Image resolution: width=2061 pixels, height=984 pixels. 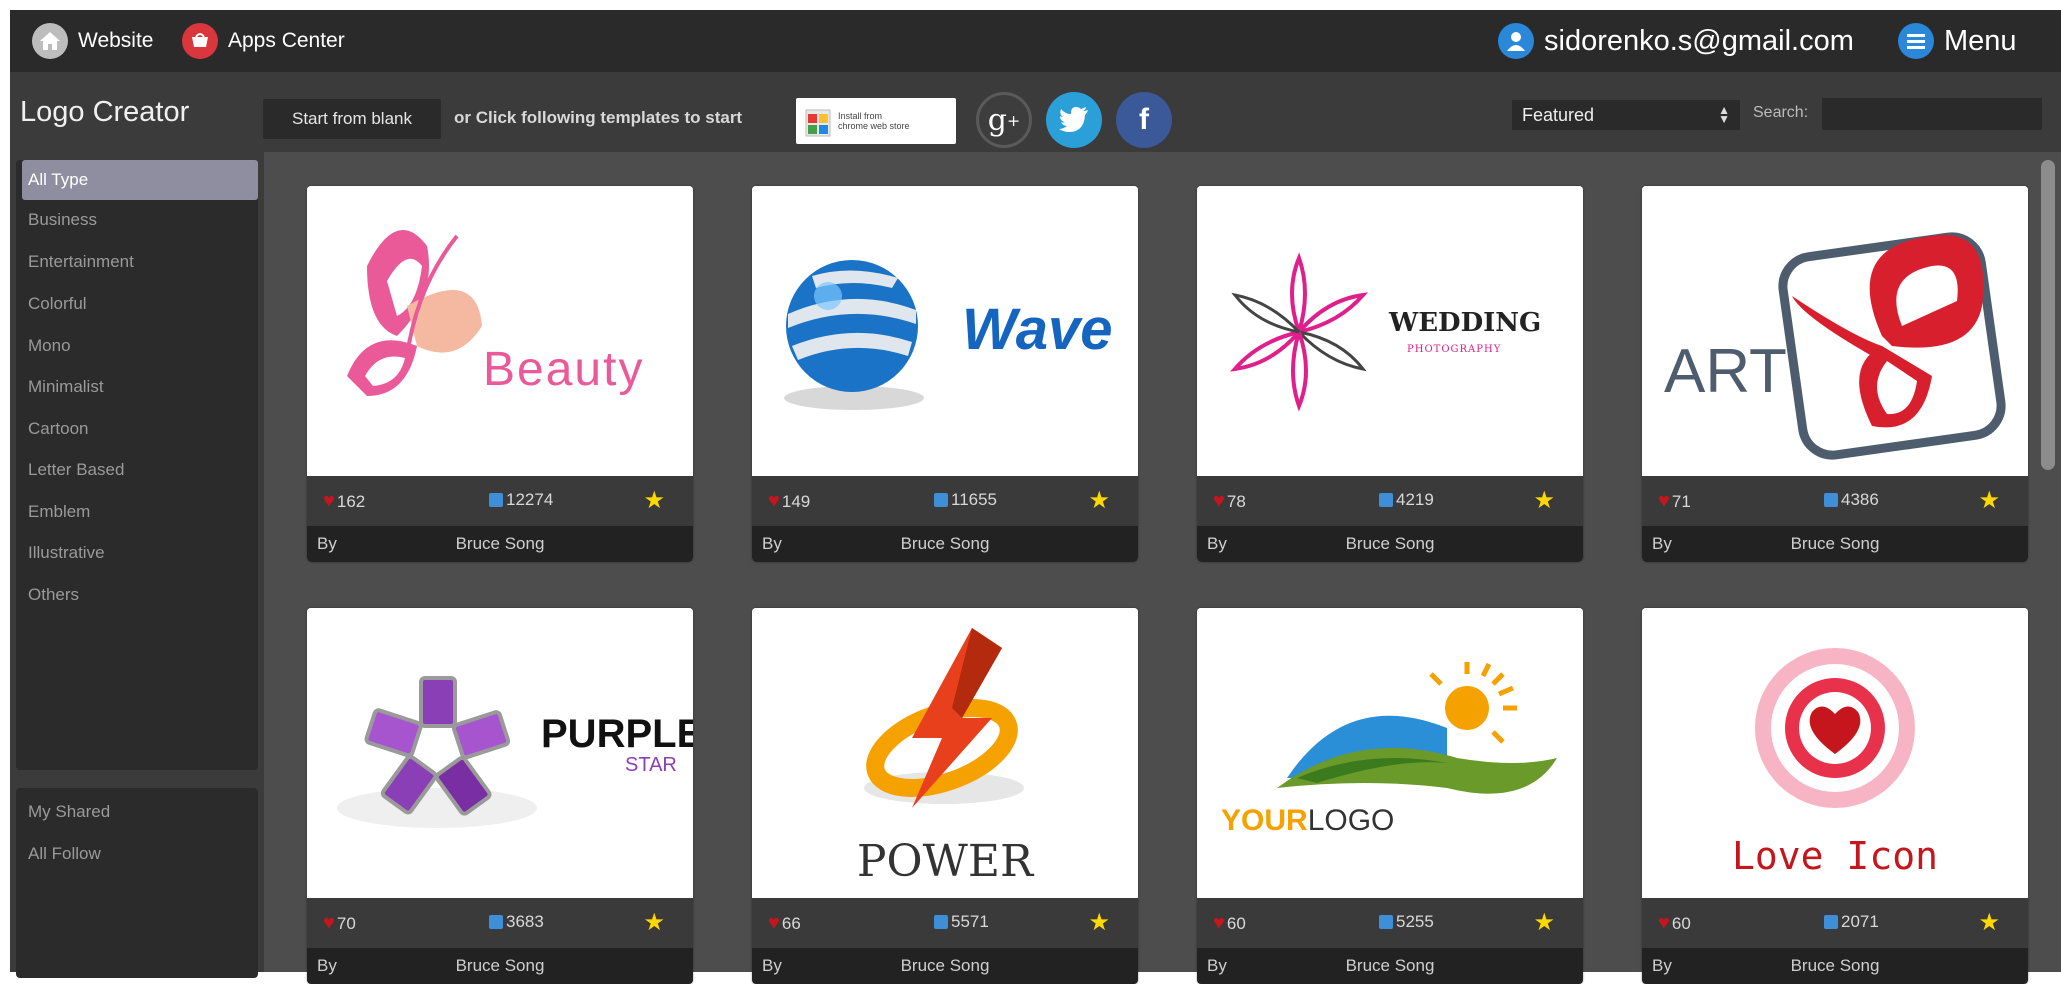 I want to click on card-stats: ♥ 66 5571 ★, so click(x=945, y=923).